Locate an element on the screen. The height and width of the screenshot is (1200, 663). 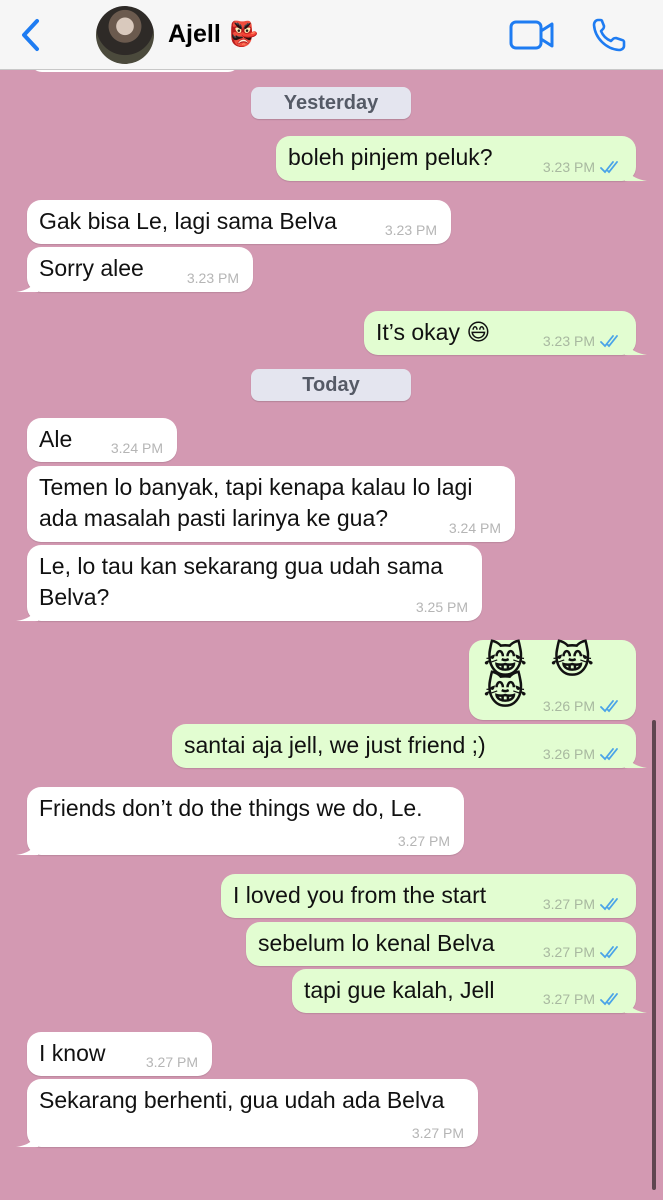
message-incoming: Ale 3.24 PM is located at coordinates (102, 440).